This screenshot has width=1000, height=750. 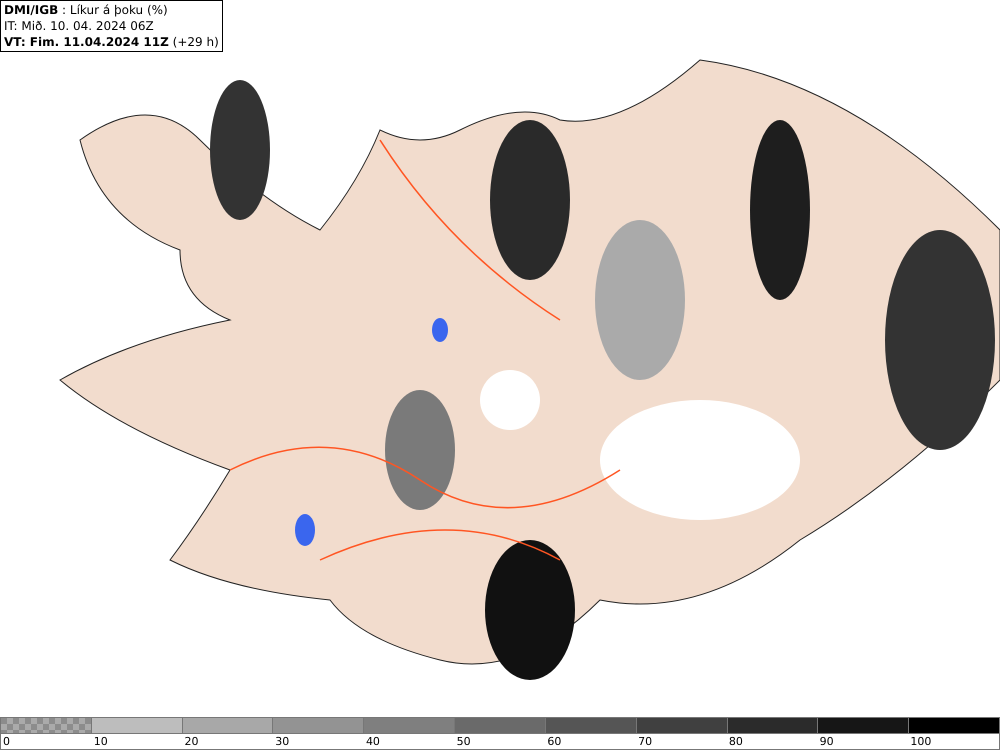 I want to click on scale-label: 10, so click(x=100, y=741).